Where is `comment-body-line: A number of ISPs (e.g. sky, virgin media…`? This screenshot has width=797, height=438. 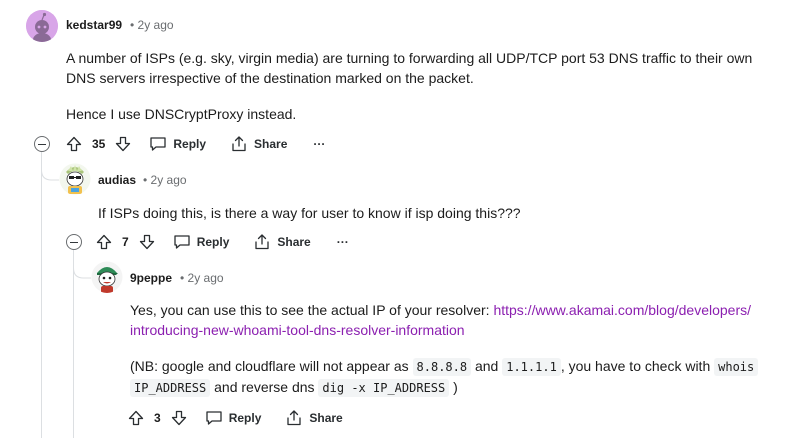 comment-body-line: A number of ISPs (e.g. sky, virgin media… is located at coordinates (409, 58).